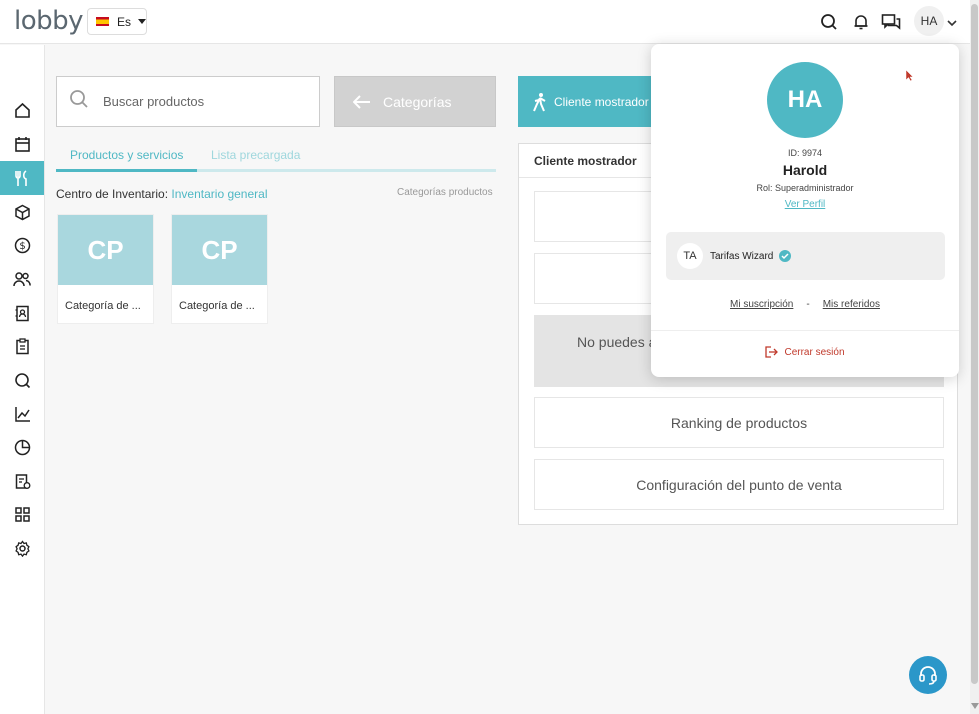 The height and width of the screenshot is (714, 979). What do you see at coordinates (974, 344) in the screenshot?
I see `scrollbar-thumb` at bounding box center [974, 344].